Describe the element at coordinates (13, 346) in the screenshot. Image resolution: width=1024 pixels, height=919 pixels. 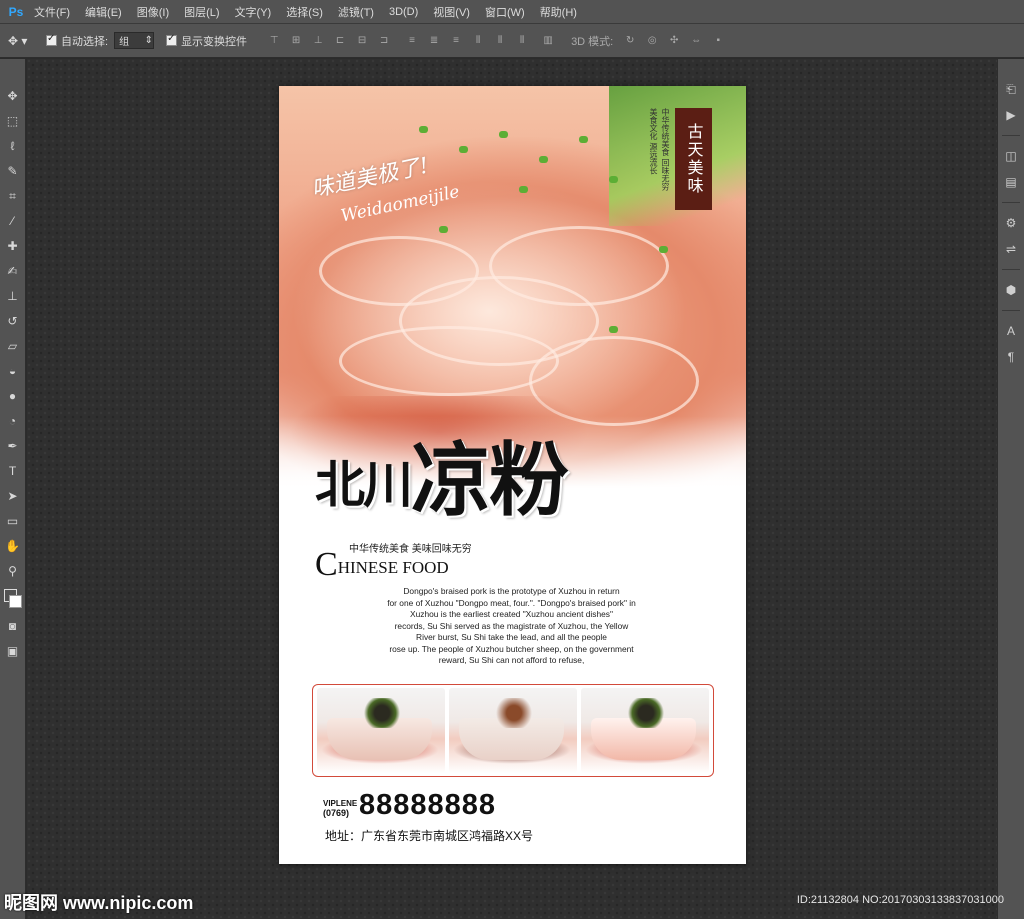
I see `eraser-tool-icon: ▱` at that location.